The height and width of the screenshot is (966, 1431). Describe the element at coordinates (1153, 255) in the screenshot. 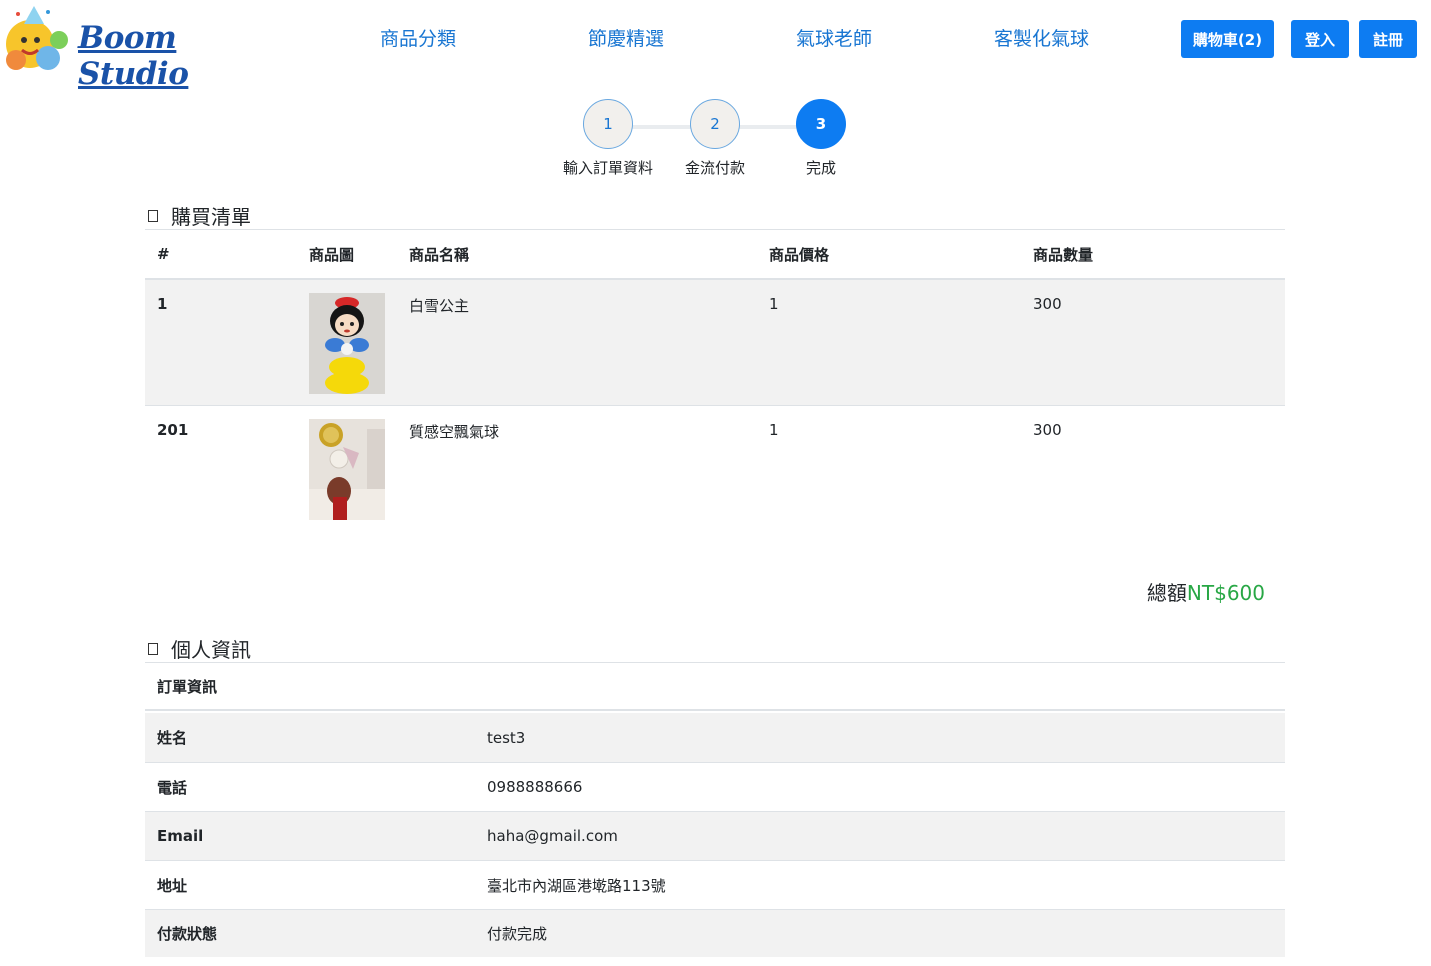

I see `col-header-qty: 商品數量` at that location.